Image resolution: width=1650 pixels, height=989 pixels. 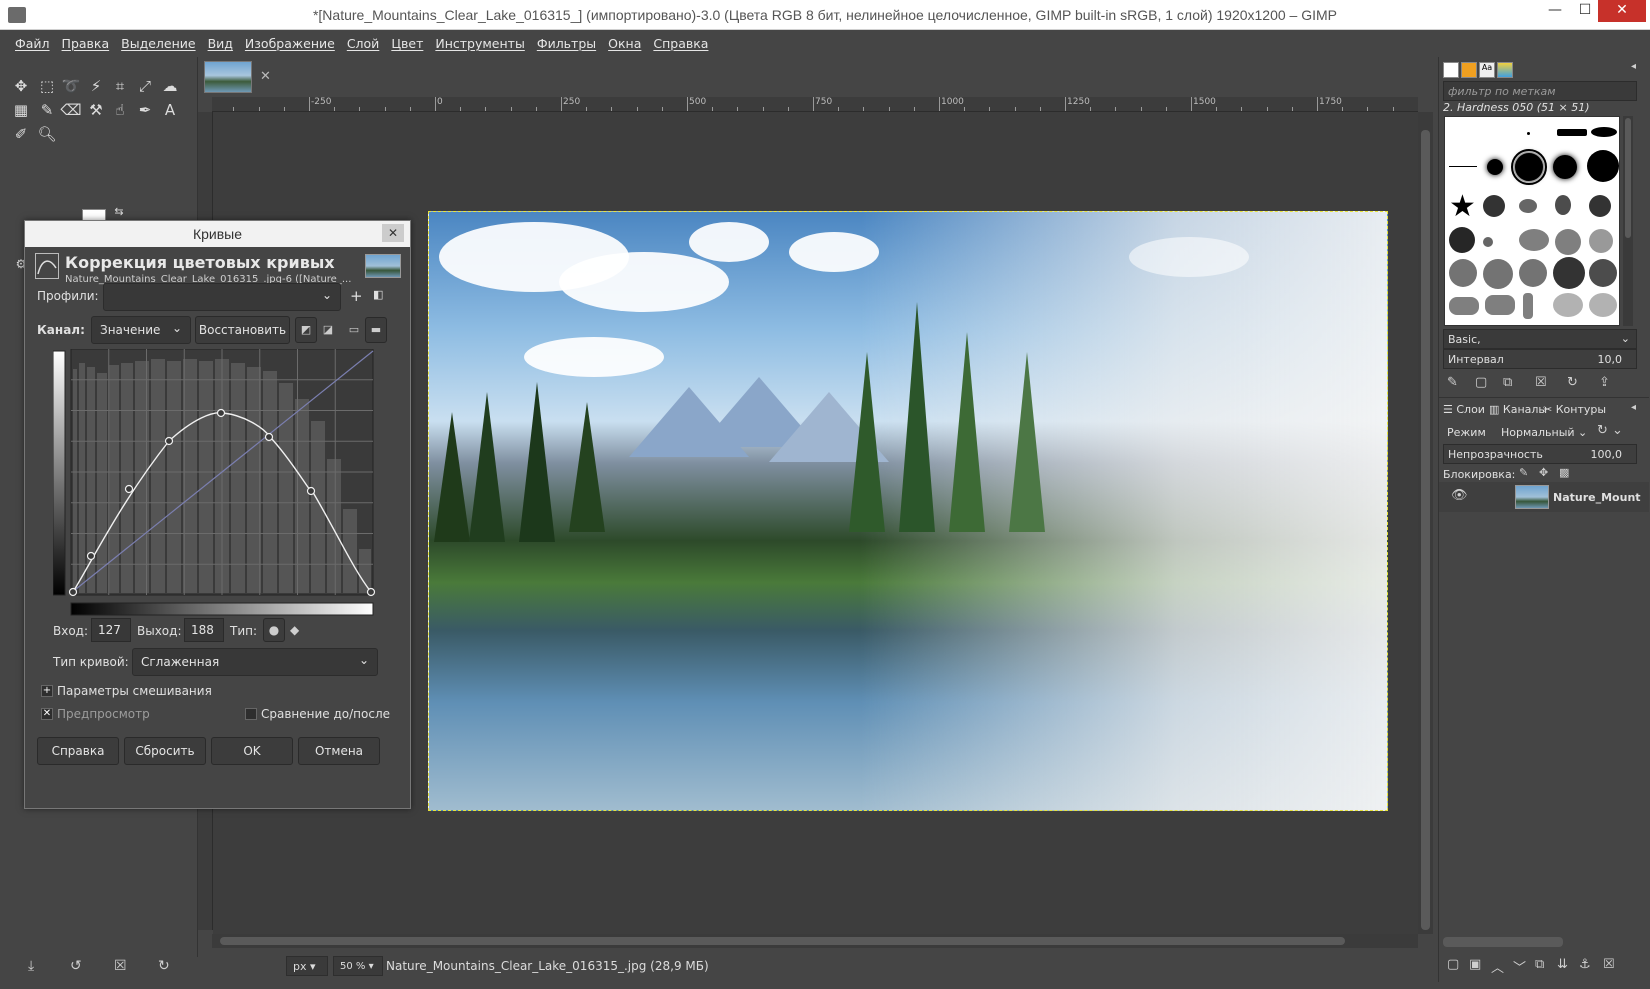 What do you see at coordinates (274, 630) in the screenshot?
I see `smooth-point-icon: ●` at bounding box center [274, 630].